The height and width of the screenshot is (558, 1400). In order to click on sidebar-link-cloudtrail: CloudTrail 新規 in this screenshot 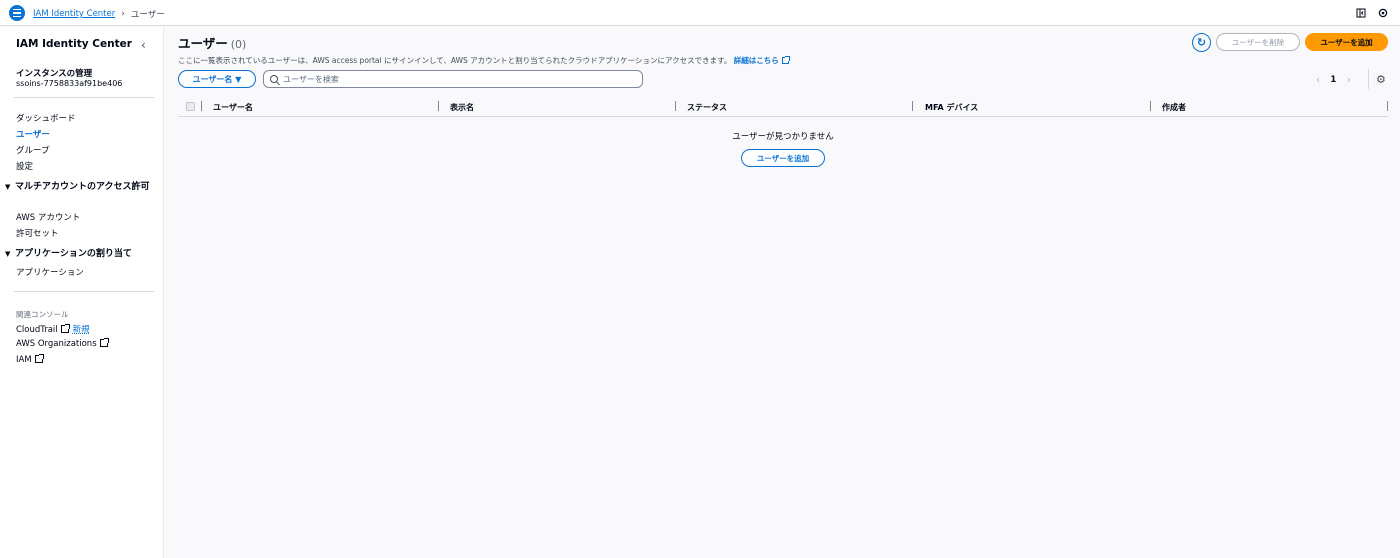, I will do `click(53, 329)`.